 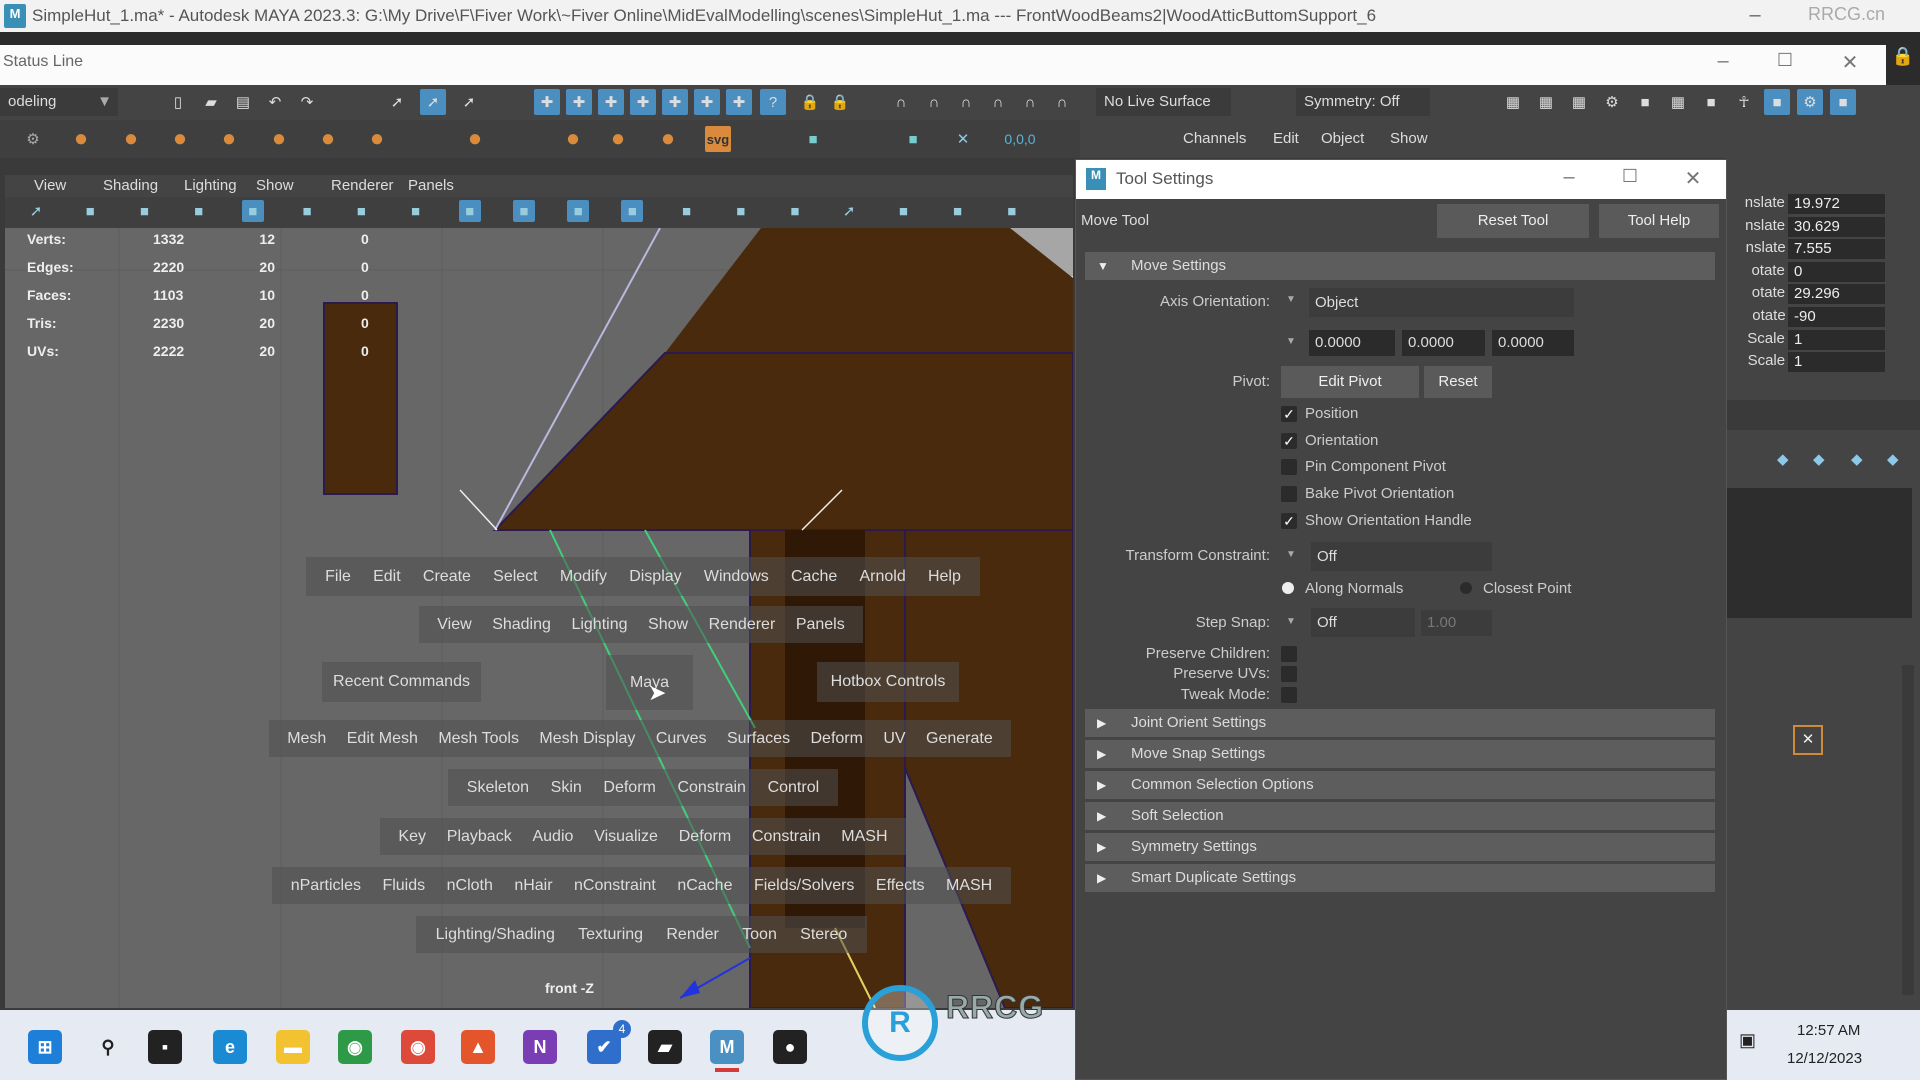 What do you see at coordinates (1836, 271) in the screenshot?
I see `channel-value-field: 0` at bounding box center [1836, 271].